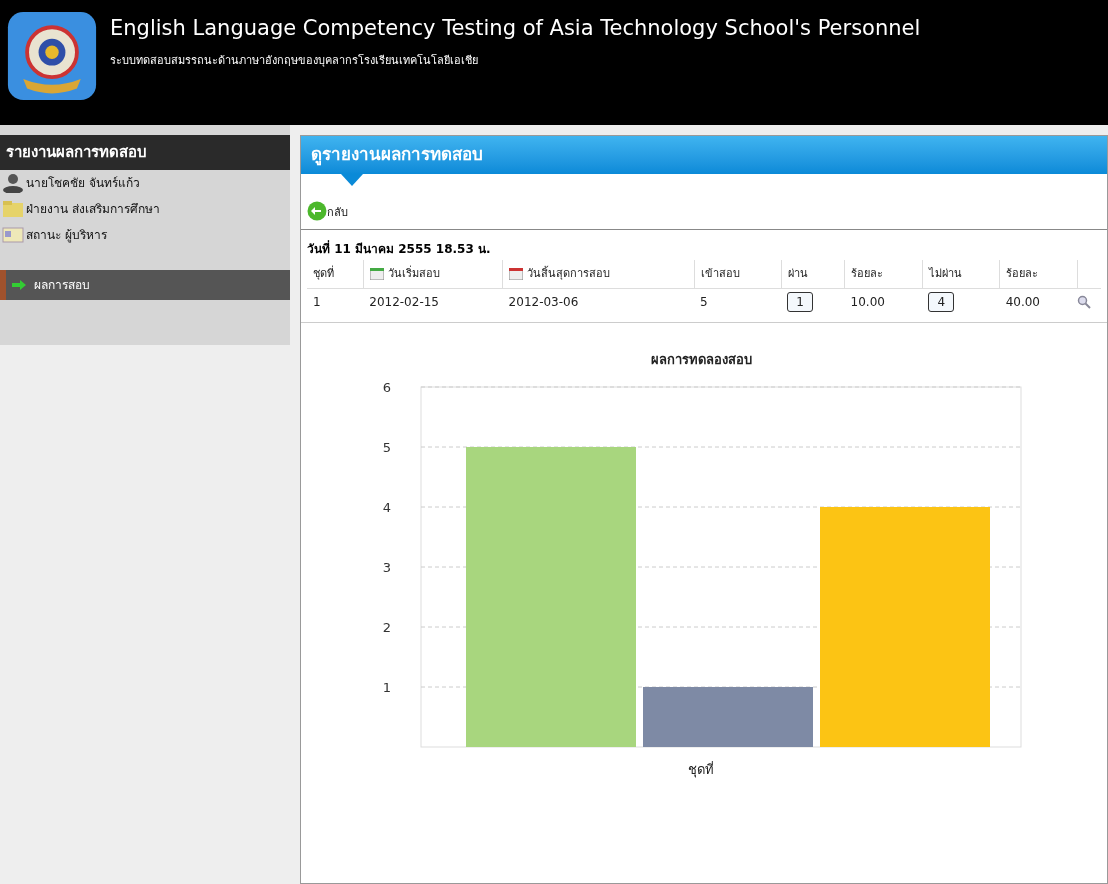 The width and height of the screenshot is (1108, 884). What do you see at coordinates (335, 274) in the screenshot?
I see `column-header: ชุดที่` at bounding box center [335, 274].